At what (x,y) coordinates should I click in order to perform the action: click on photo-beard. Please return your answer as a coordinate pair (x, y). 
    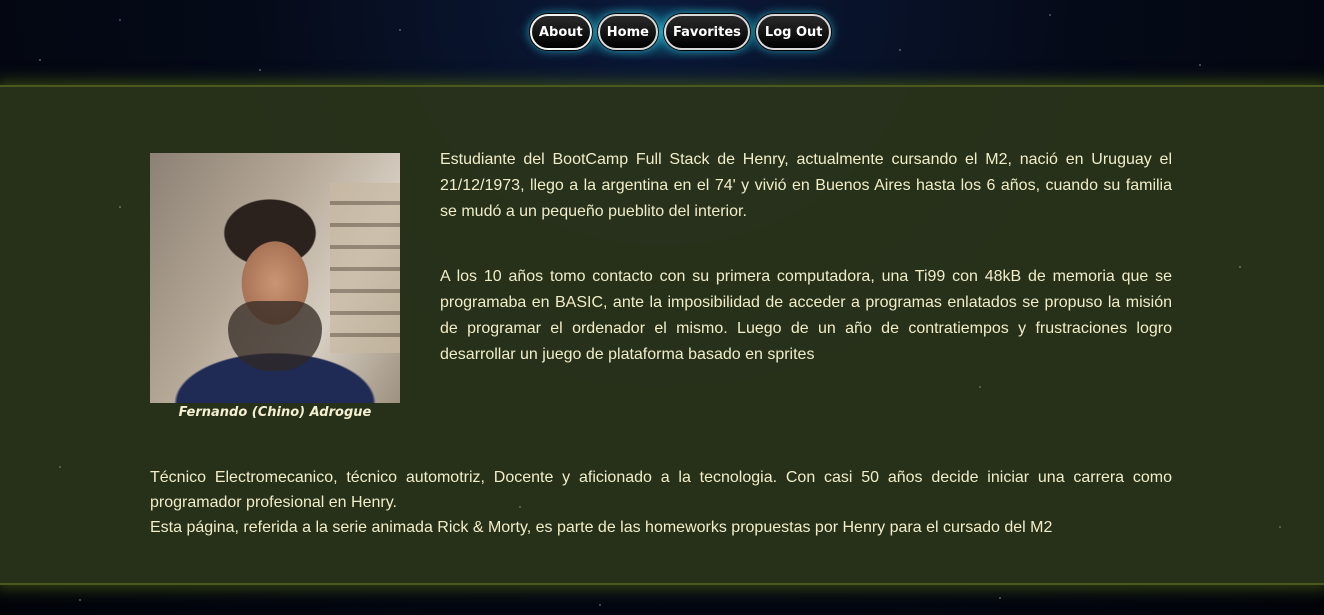
    Looking at the image, I should click on (275, 336).